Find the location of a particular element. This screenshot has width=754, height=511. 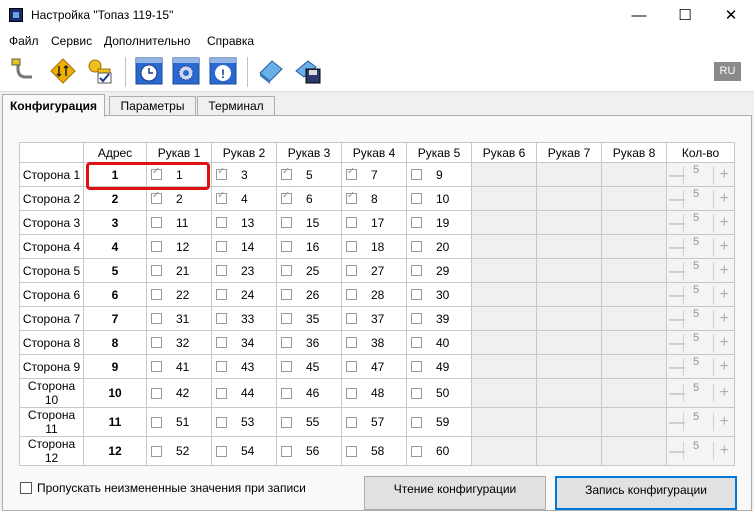

read-config-button: Чтение конфигурации is located at coordinates (455, 493).